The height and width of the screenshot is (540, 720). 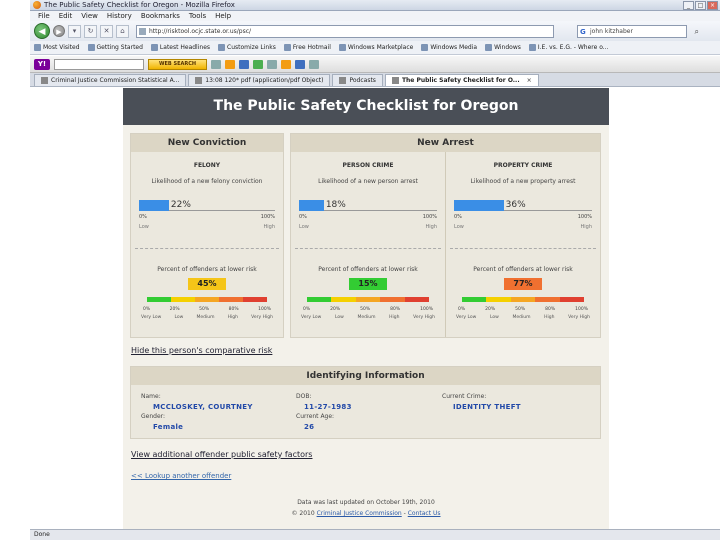 I want to click on toolbar-answers-icon, so click(x=314, y=64).